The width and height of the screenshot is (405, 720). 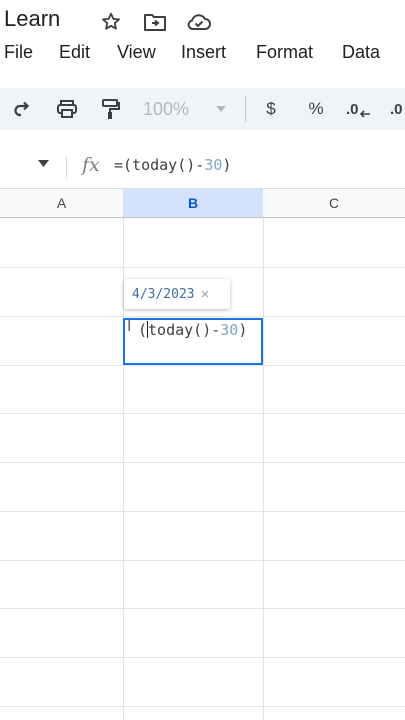 I want to click on zoom-dropdown-icon, so click(x=221, y=109).